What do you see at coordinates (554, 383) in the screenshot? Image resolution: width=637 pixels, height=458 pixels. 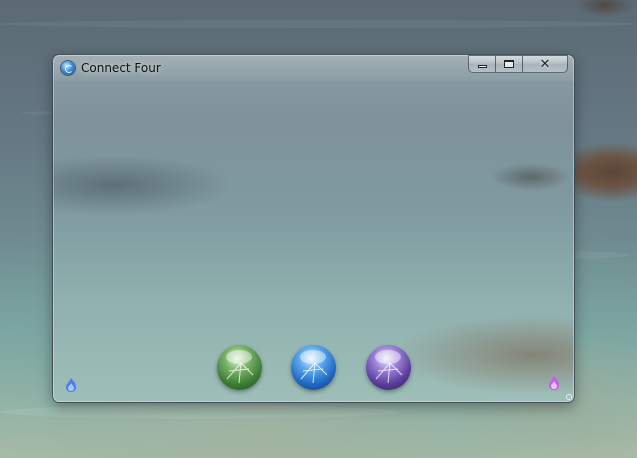 I see `purple-flame-icon` at bounding box center [554, 383].